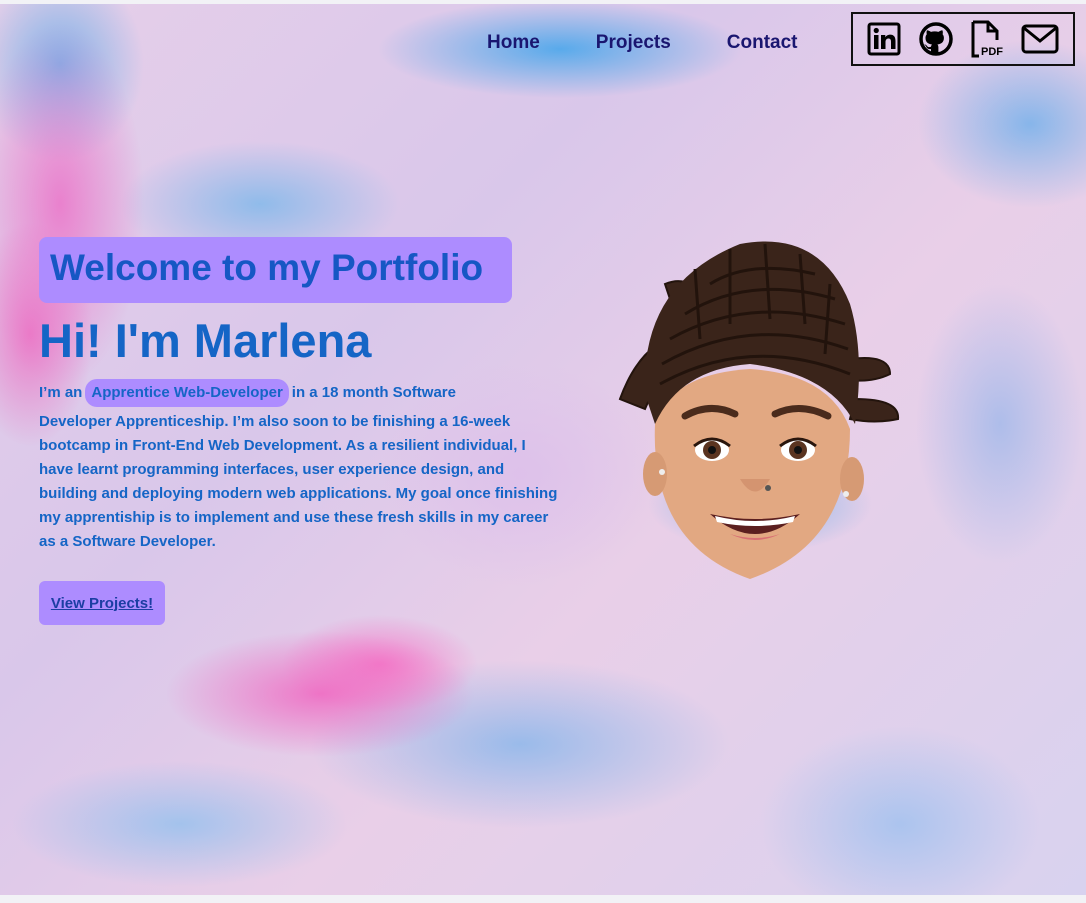 The image size is (1086, 903). I want to click on pdf-icon: PDF, so click(987, 39).